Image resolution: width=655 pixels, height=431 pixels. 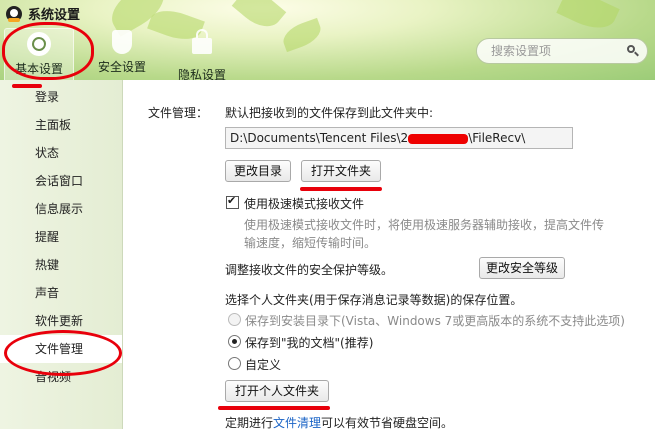 I want to click on lock-icon, so click(x=202, y=41).